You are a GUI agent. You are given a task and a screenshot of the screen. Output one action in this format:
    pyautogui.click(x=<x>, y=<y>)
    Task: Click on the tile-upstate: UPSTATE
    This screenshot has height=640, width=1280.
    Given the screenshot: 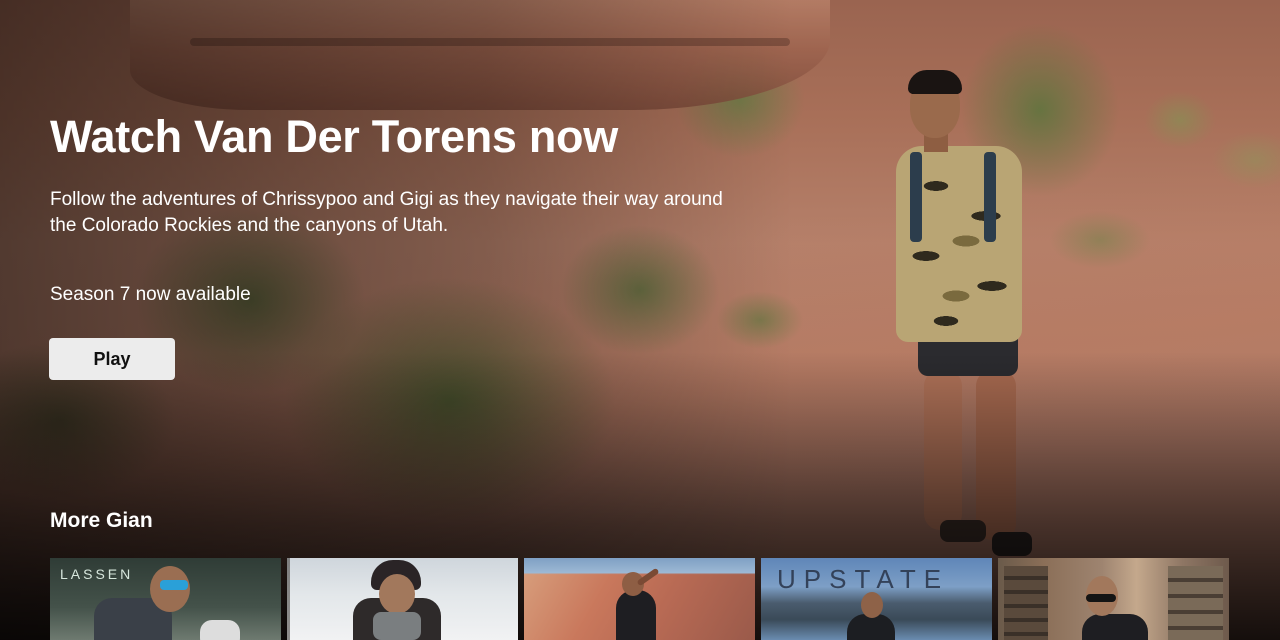 What is the action you would take?
    pyautogui.click(x=876, y=599)
    